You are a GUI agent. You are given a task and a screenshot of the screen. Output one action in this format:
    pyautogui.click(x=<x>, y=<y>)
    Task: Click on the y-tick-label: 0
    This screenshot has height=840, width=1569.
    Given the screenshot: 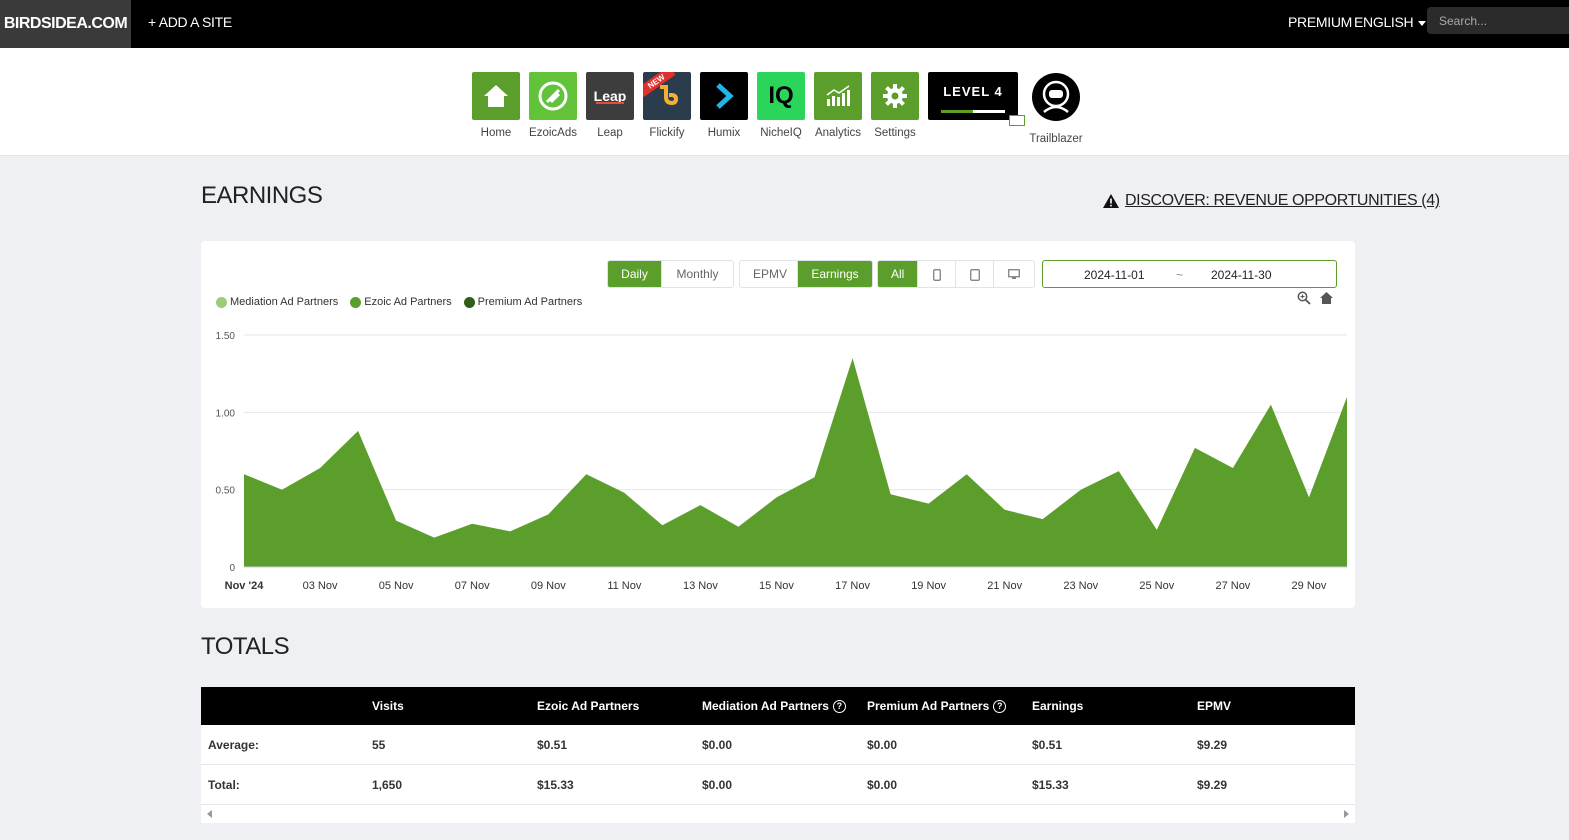 What is the action you would take?
    pyautogui.click(x=232, y=568)
    